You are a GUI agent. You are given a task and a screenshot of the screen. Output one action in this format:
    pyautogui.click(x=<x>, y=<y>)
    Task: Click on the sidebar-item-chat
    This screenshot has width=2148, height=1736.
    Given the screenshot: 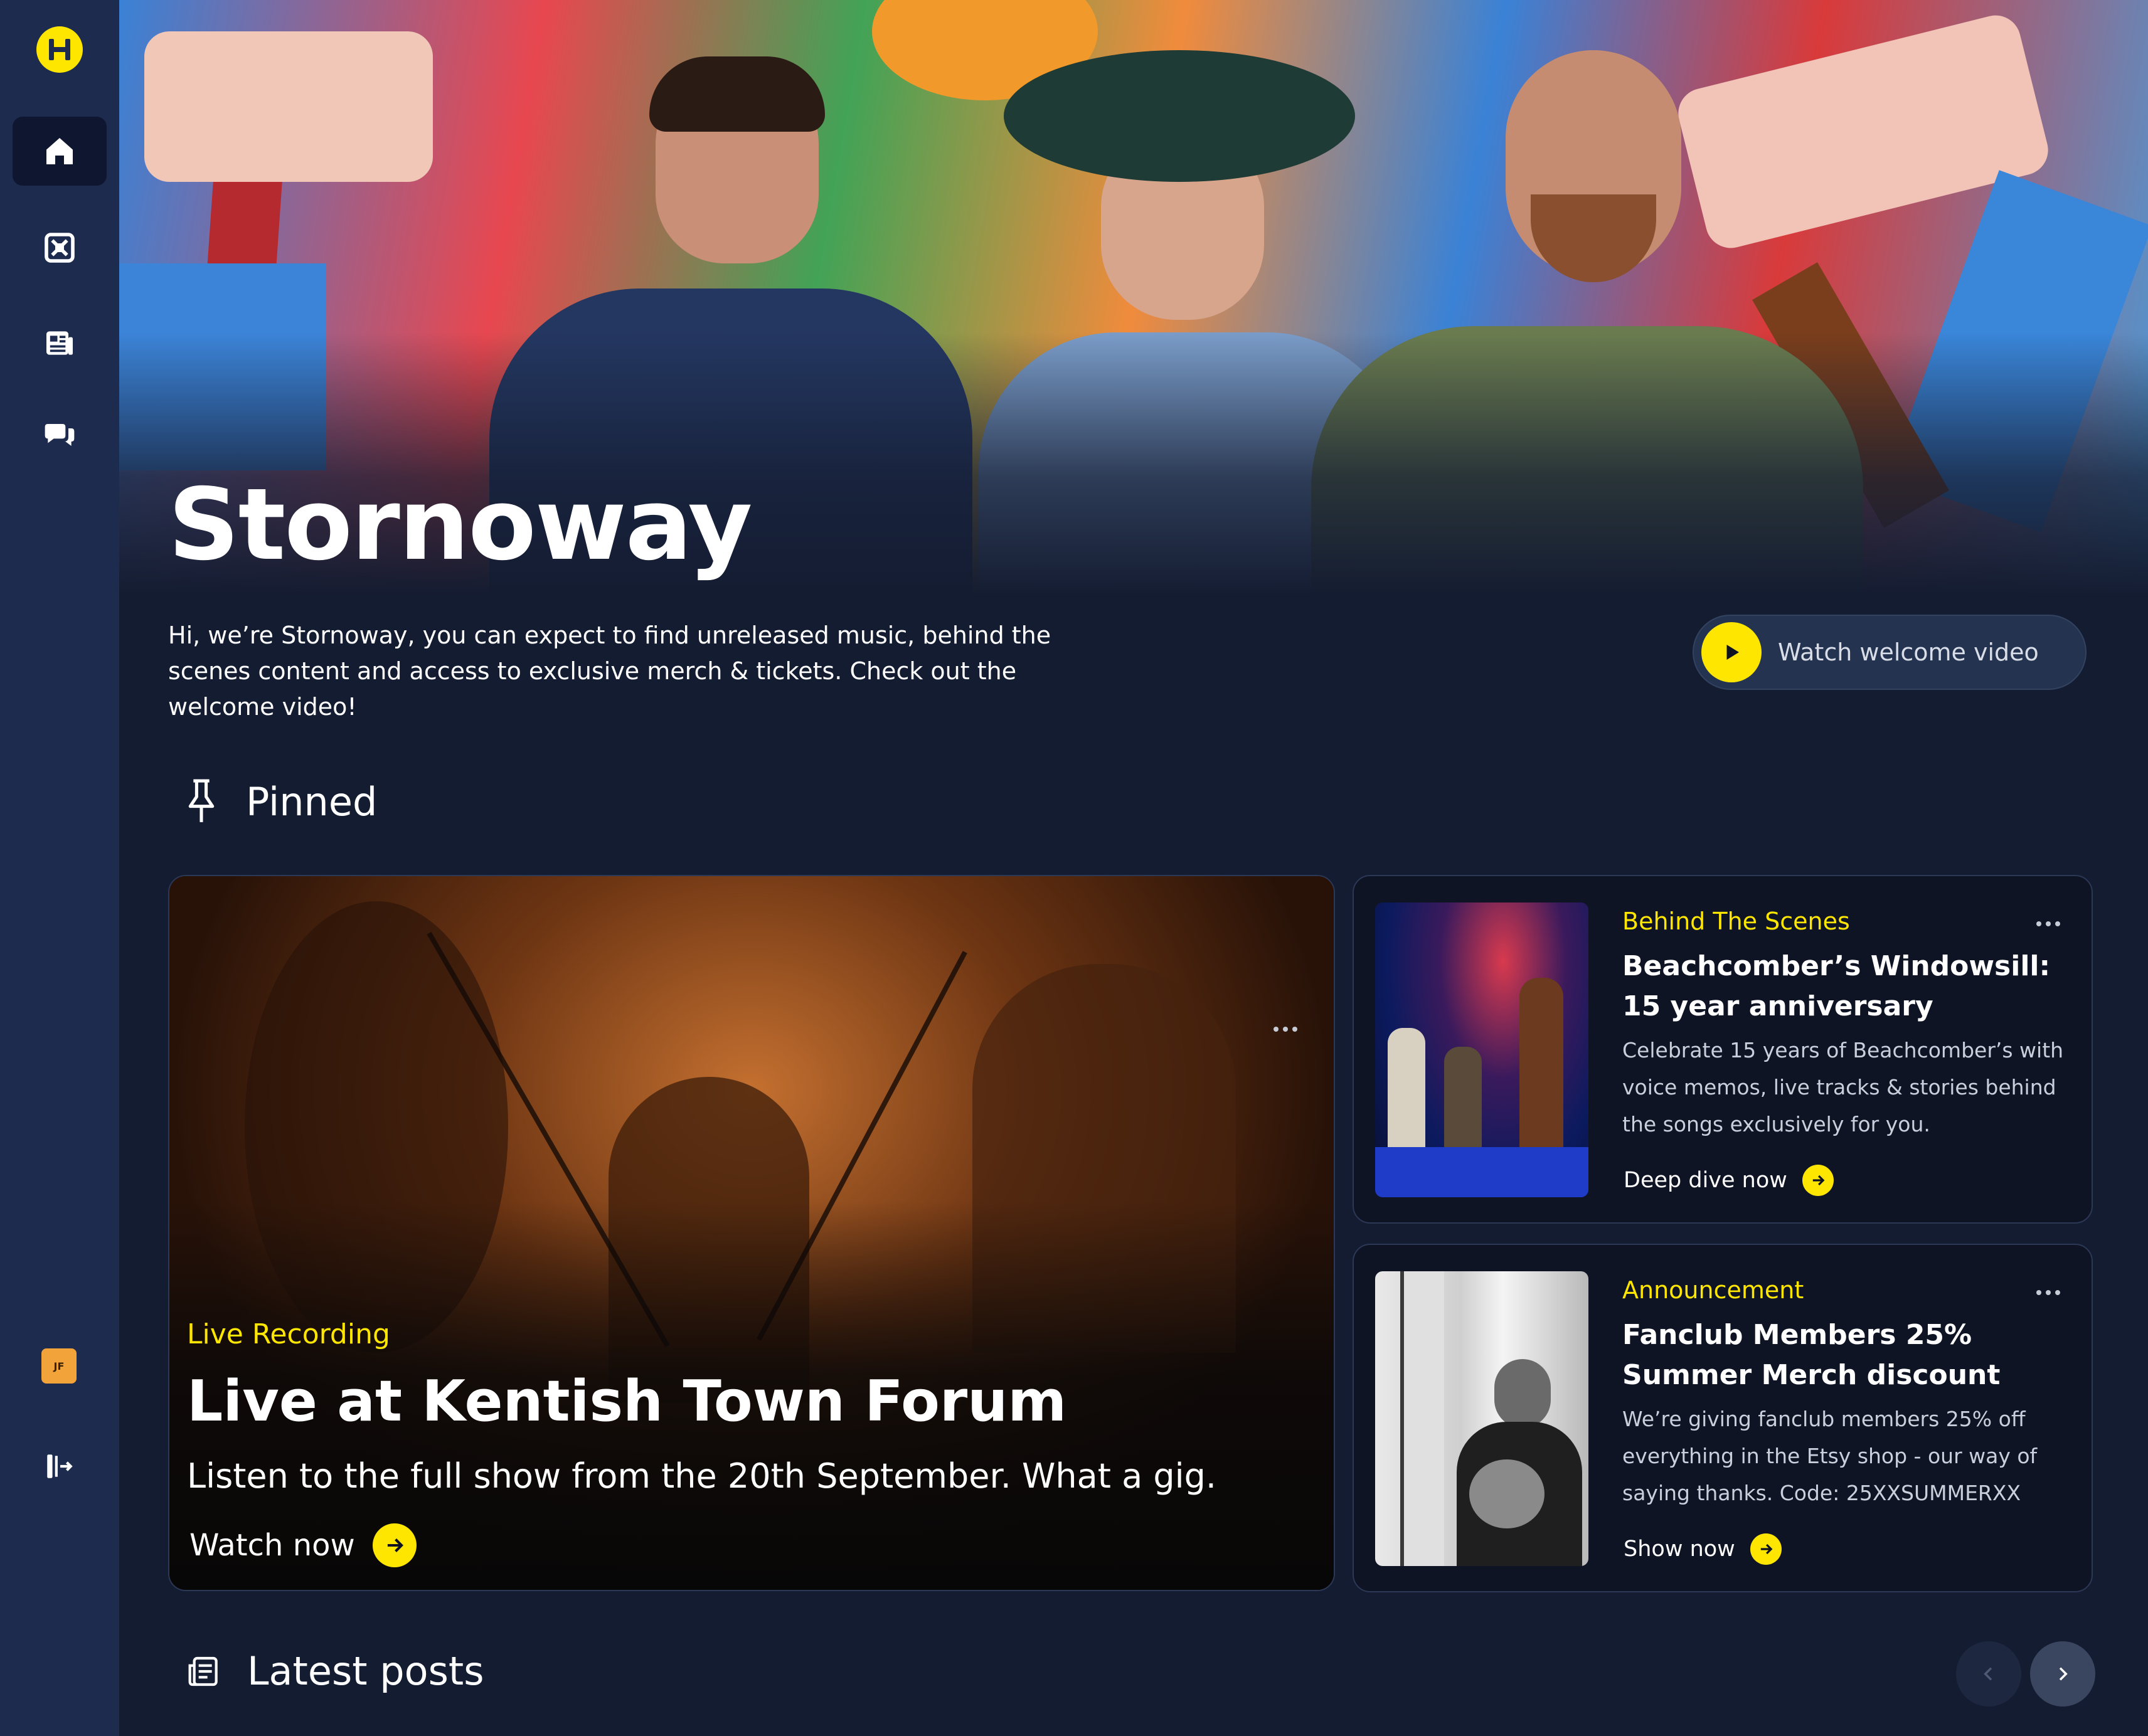 What is the action you would take?
    pyautogui.click(x=60, y=438)
    